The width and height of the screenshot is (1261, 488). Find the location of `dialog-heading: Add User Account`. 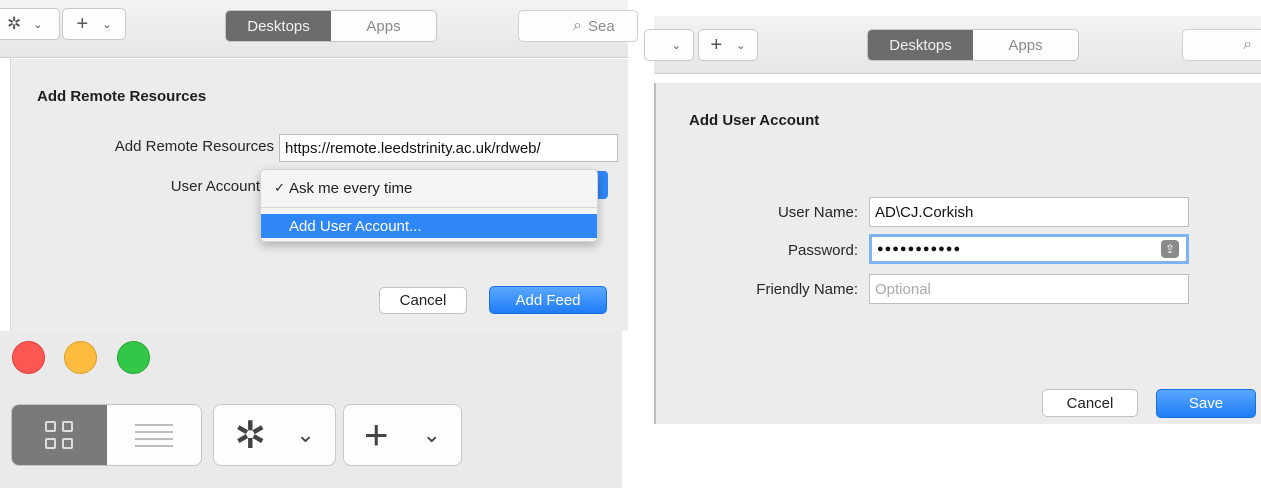

dialog-heading: Add User Account is located at coordinates (754, 120).